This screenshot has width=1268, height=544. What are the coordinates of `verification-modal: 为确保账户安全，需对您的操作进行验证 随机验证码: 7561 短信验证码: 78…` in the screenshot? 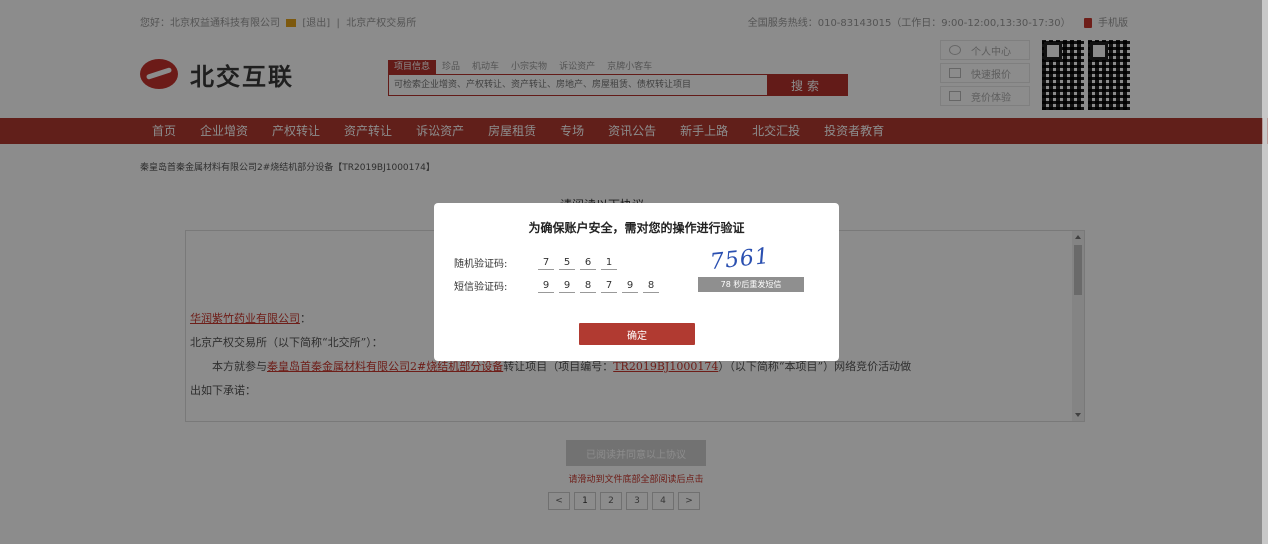 It's located at (636, 282).